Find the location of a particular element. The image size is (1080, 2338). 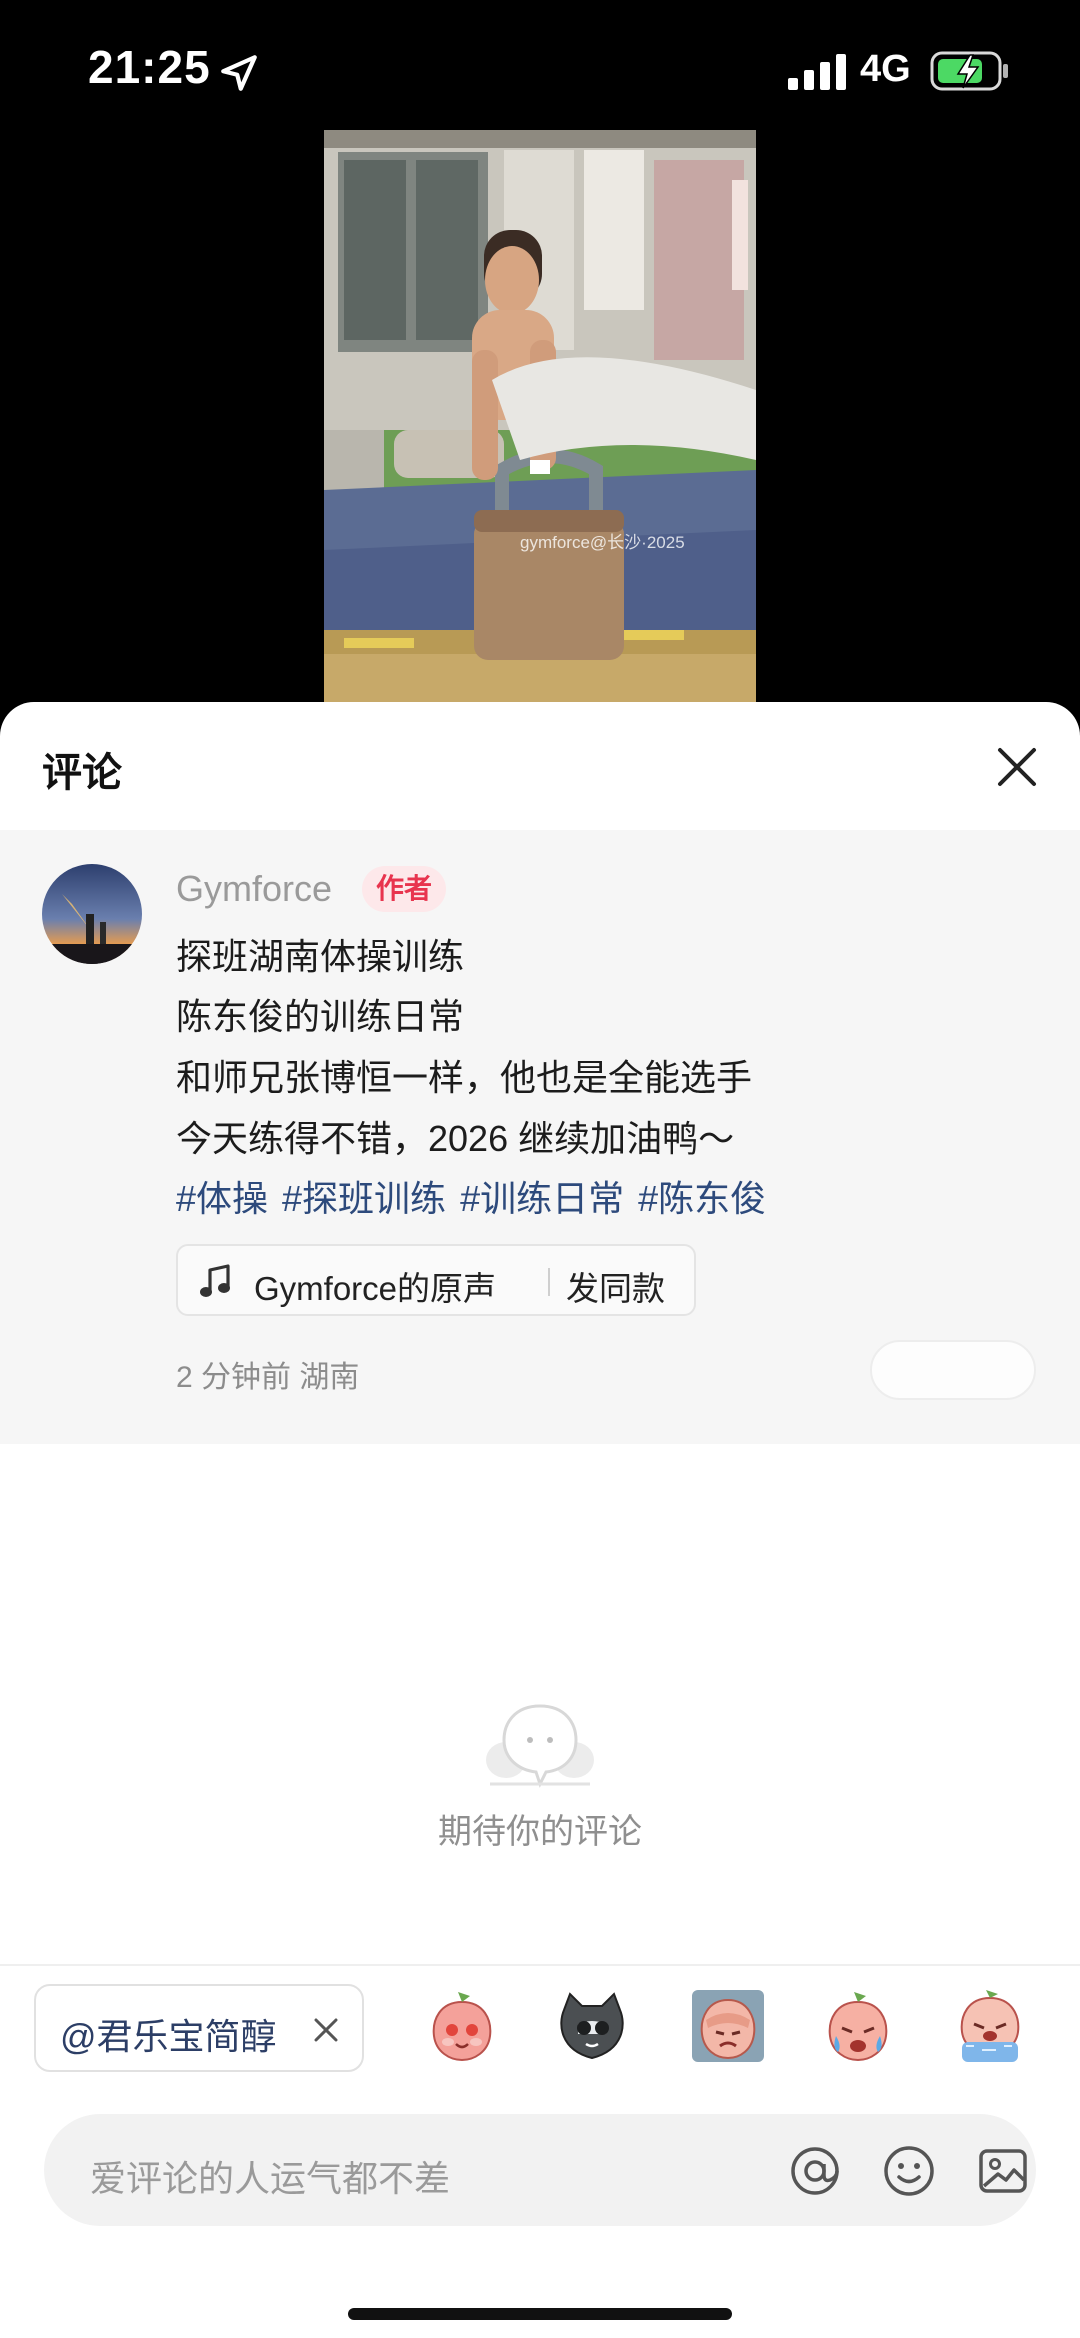

sheet-title: 评论 is located at coordinates (82, 773).